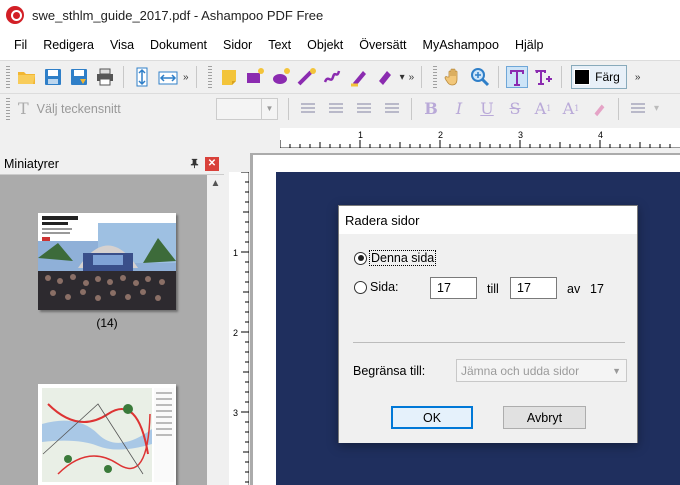  I want to click on radio-current-page: Denna sida, so click(395, 258).